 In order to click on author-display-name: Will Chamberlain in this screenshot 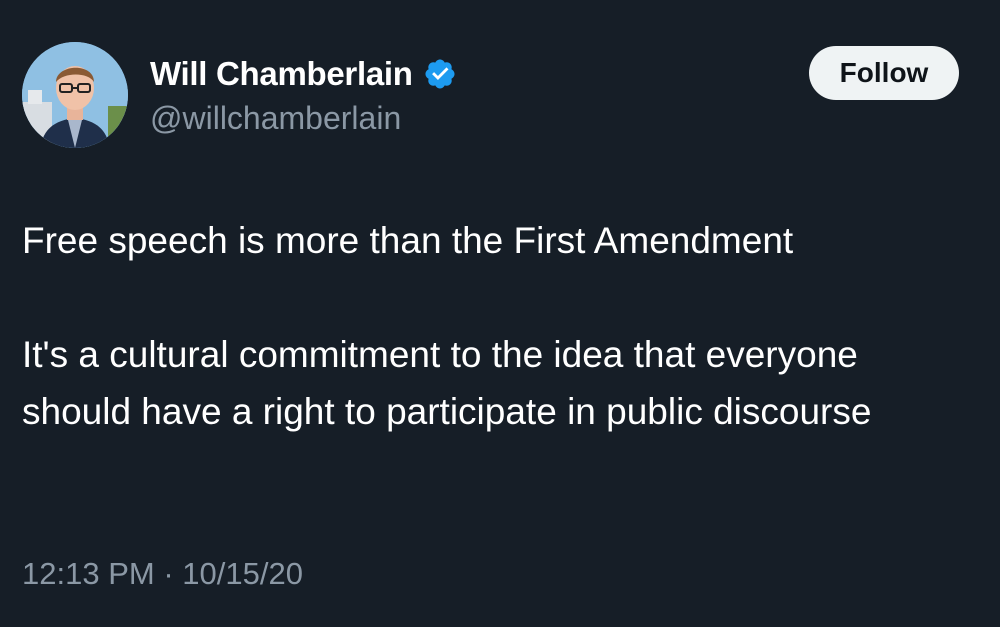, I will do `click(281, 74)`.